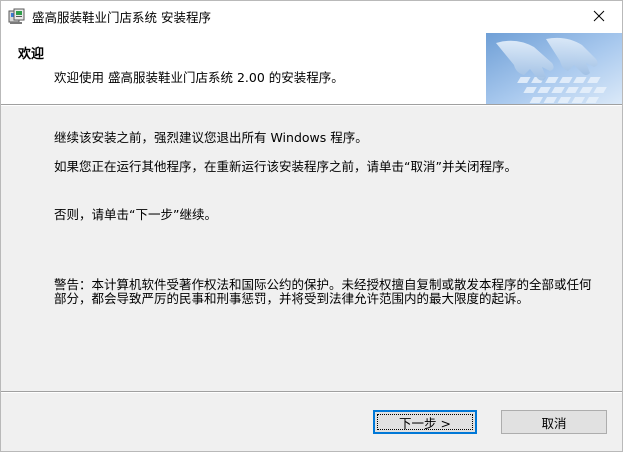 The height and width of the screenshot is (452, 623). I want to click on cancel-button: 取消, so click(554, 422).